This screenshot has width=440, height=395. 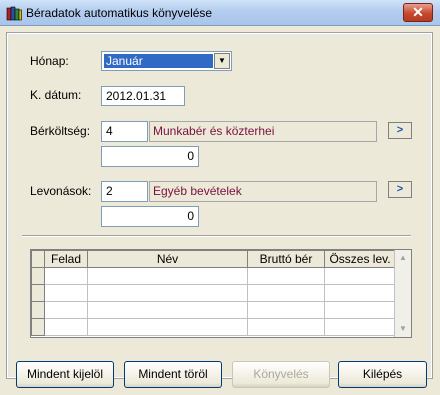 What do you see at coordinates (360, 259) in the screenshot?
I see `column-header: Összes lev.` at bounding box center [360, 259].